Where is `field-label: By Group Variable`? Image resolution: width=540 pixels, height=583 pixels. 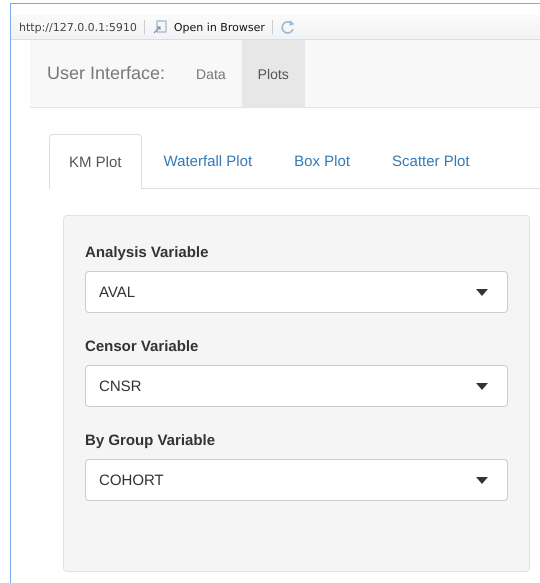
field-label: By Group Variable is located at coordinates (150, 440).